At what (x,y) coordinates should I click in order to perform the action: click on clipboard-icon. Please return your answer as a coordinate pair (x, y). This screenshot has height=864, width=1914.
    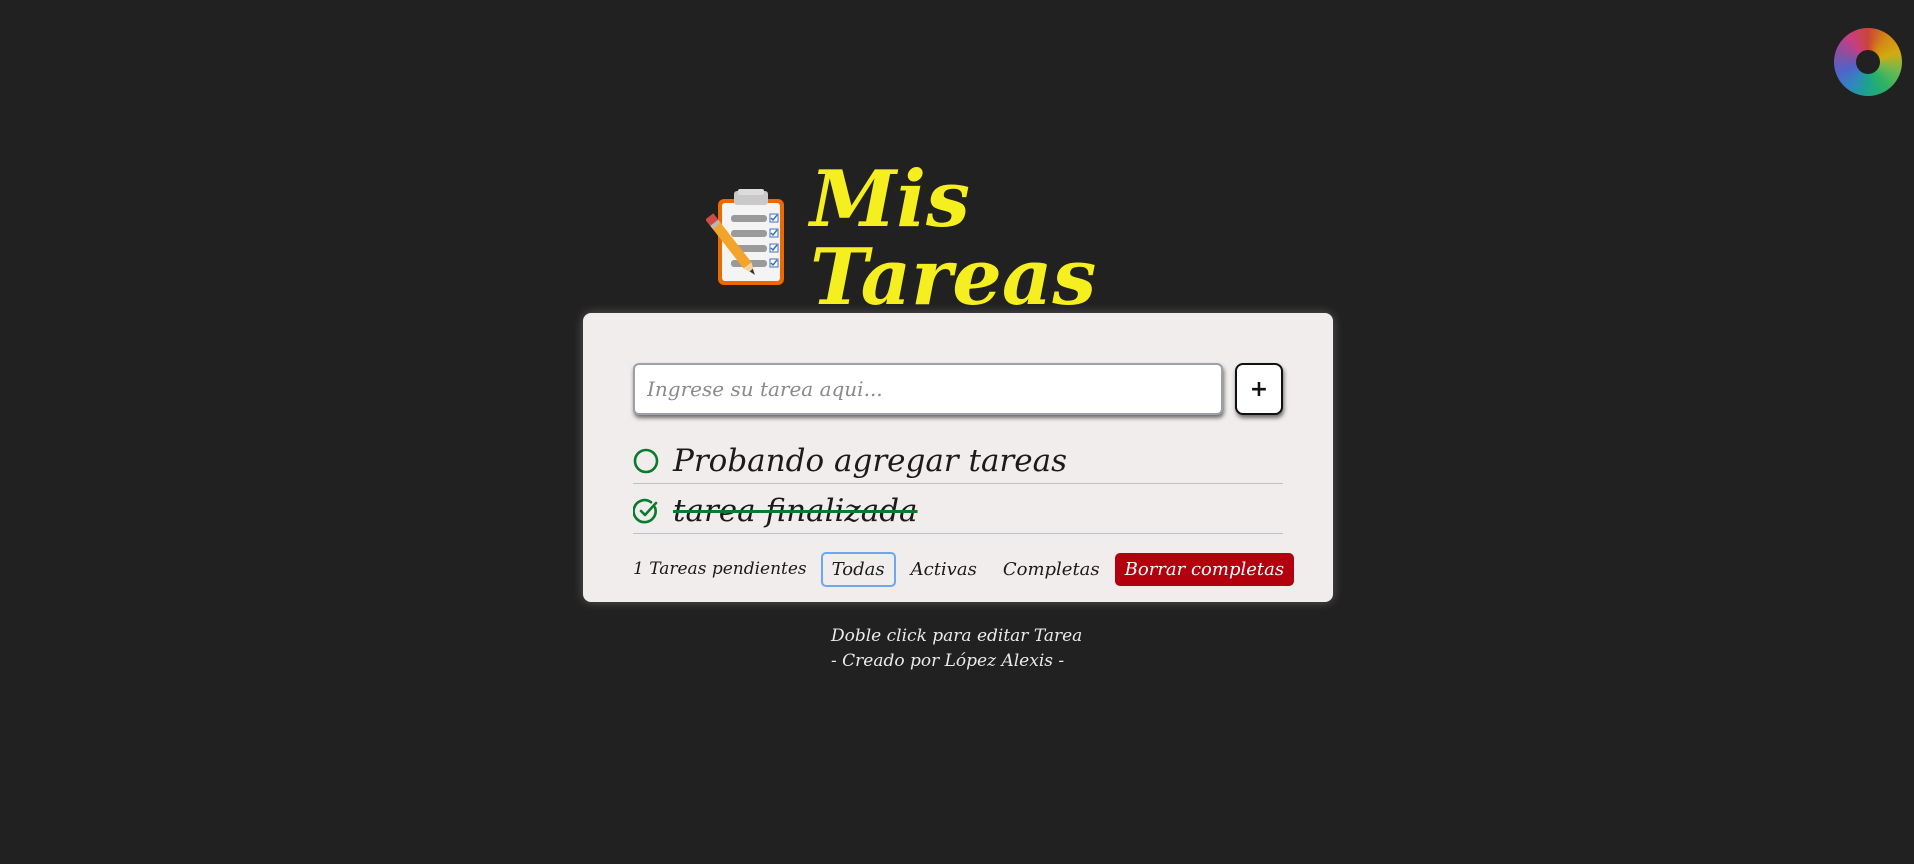
    Looking at the image, I should click on (750, 239).